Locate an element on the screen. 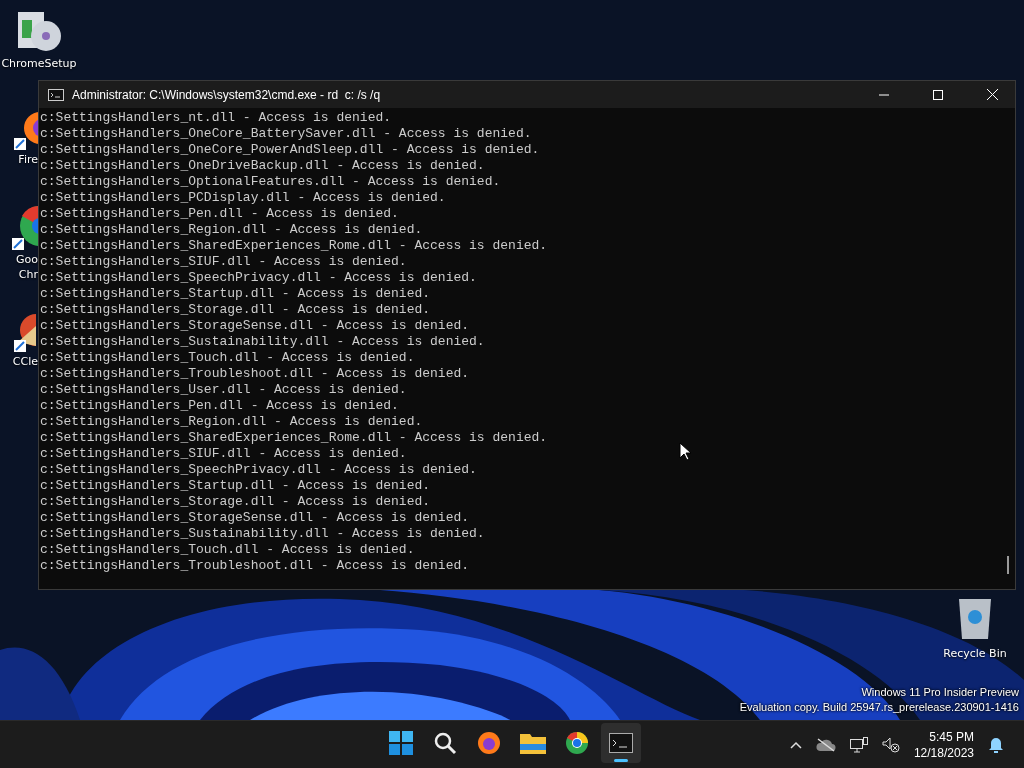 This screenshot has height=768, width=1024. mouse-pointer-icon is located at coordinates (685, 451).